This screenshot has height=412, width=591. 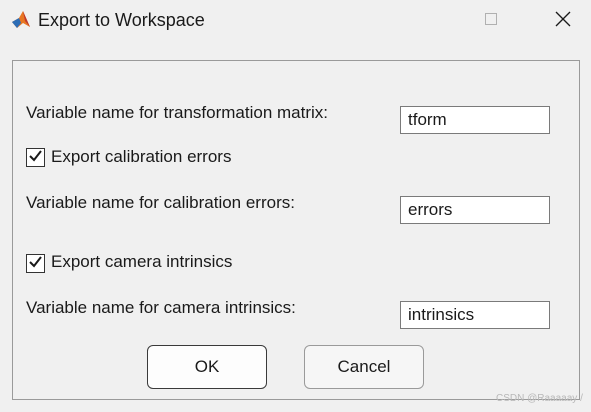 I want to click on close-icon, so click(x=563, y=21).